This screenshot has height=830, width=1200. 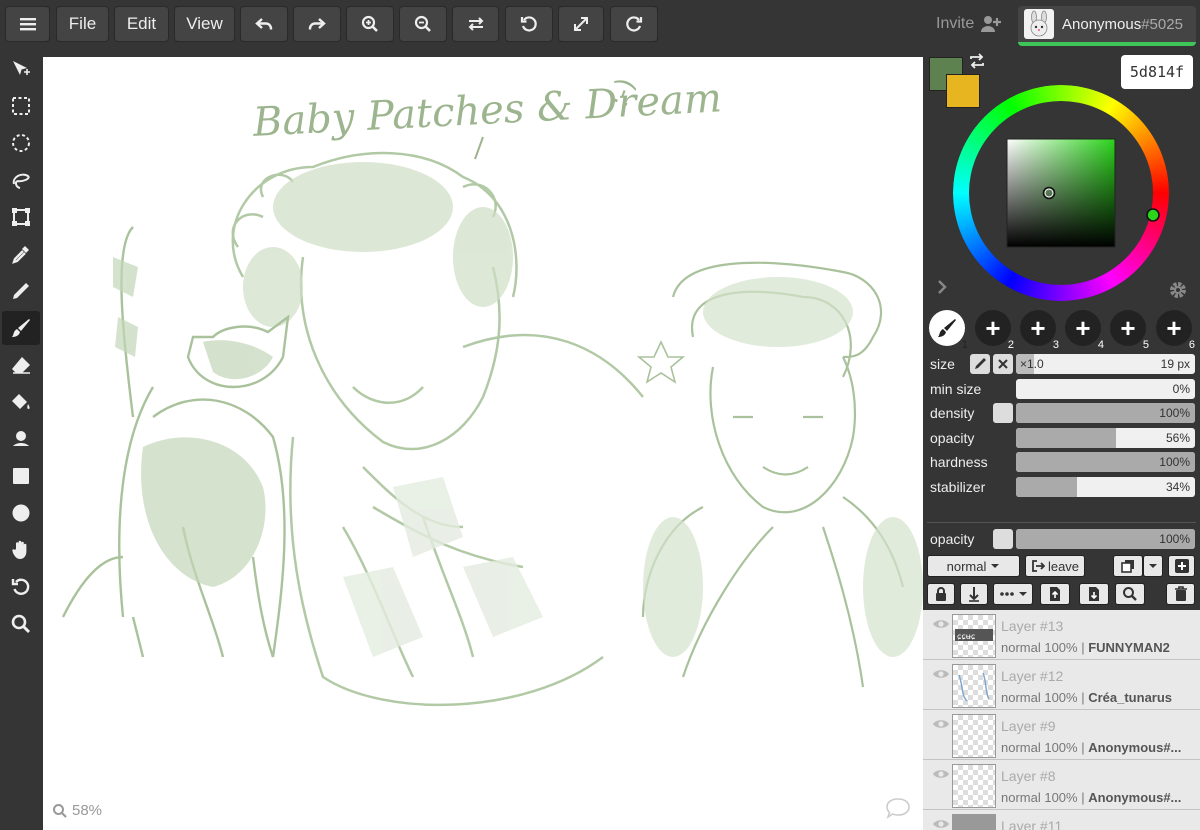 I want to click on rect-select-icon, so click(x=21, y=106).